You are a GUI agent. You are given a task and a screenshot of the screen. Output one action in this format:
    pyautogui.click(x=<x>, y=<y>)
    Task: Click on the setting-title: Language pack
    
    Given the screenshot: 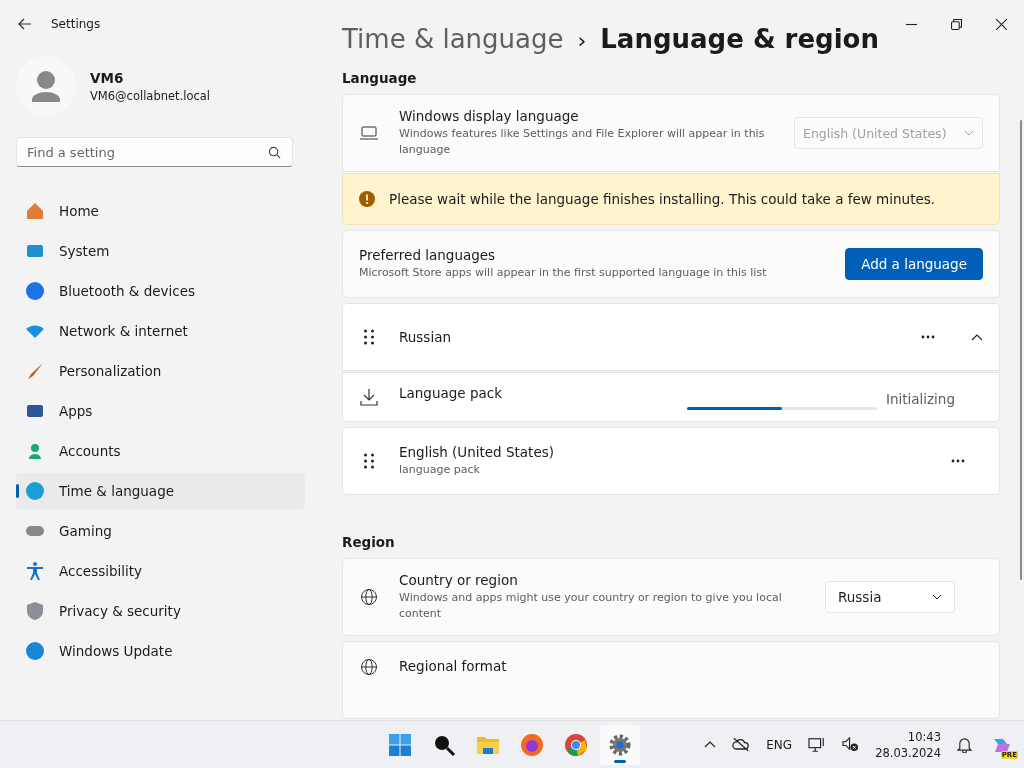 What is the action you would take?
    pyautogui.click(x=451, y=393)
    